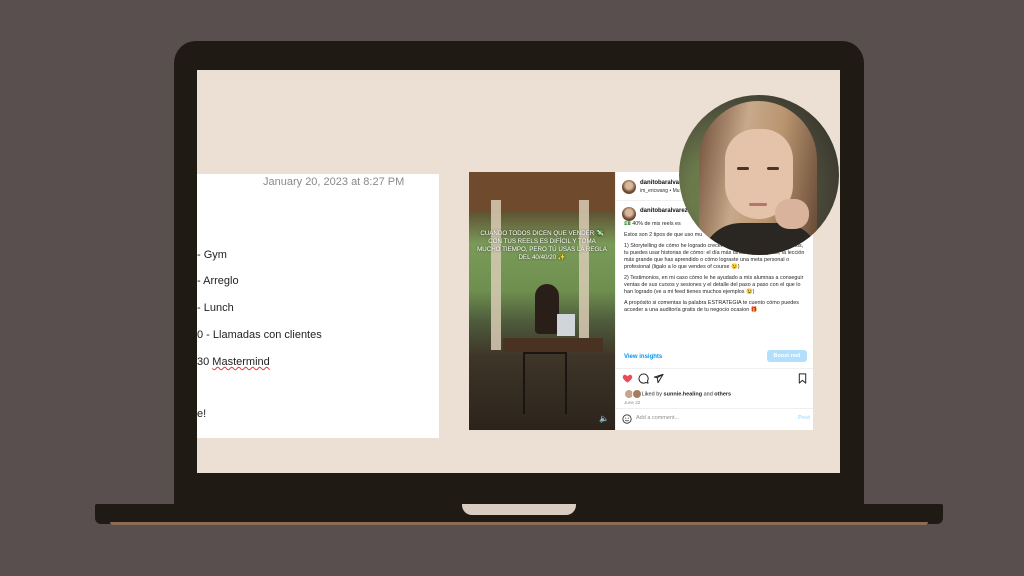 This screenshot has width=1024, height=576. I want to click on laptop-base-strip, so click(519, 523).